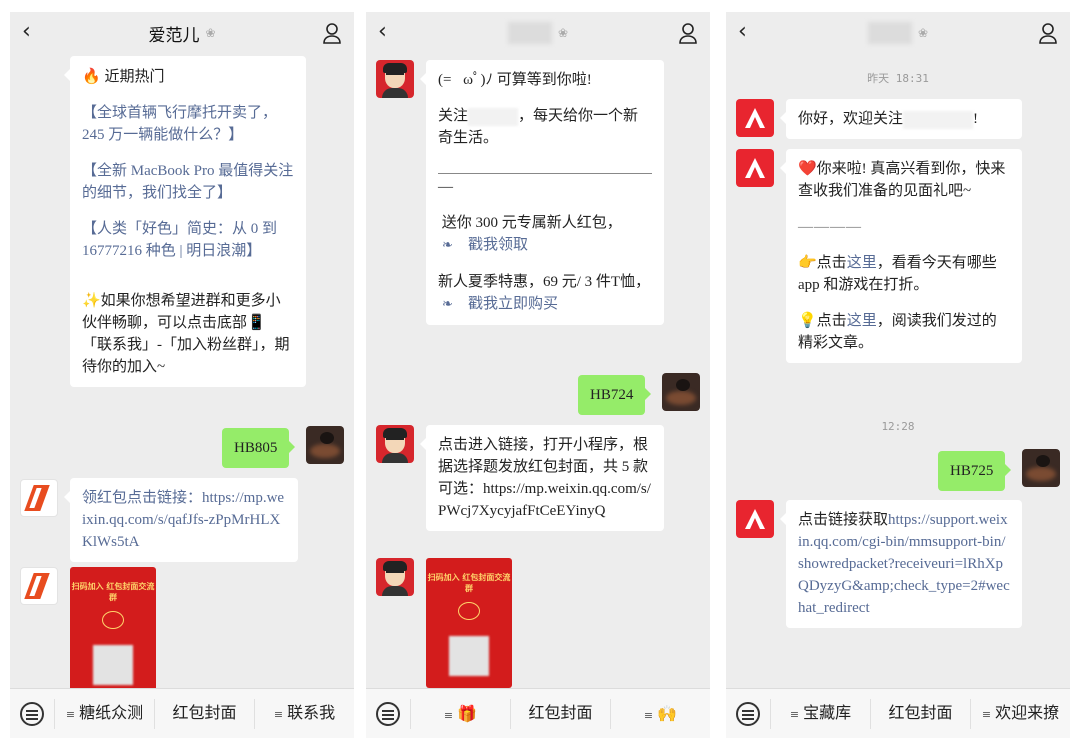 The height and width of the screenshot is (747, 1080). I want to click on reply-text: HB805, so click(256, 448).